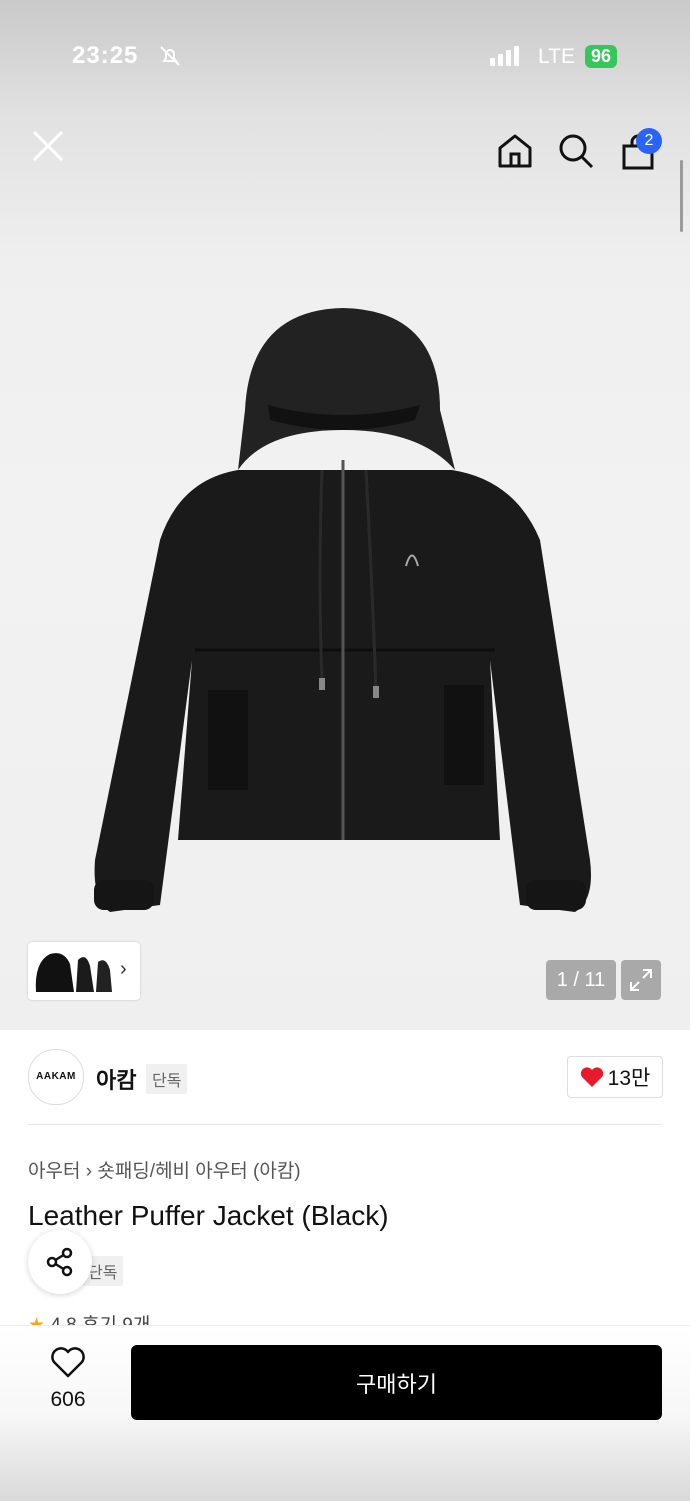  Describe the element at coordinates (345, 1124) in the screenshot. I see `divider` at that location.